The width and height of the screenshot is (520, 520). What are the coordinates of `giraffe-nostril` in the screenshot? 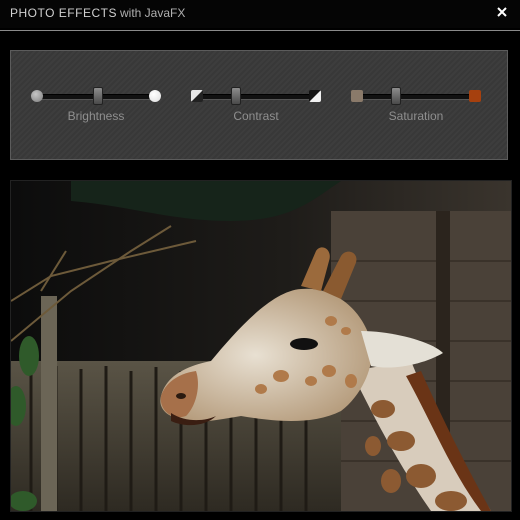 It's located at (181, 396).